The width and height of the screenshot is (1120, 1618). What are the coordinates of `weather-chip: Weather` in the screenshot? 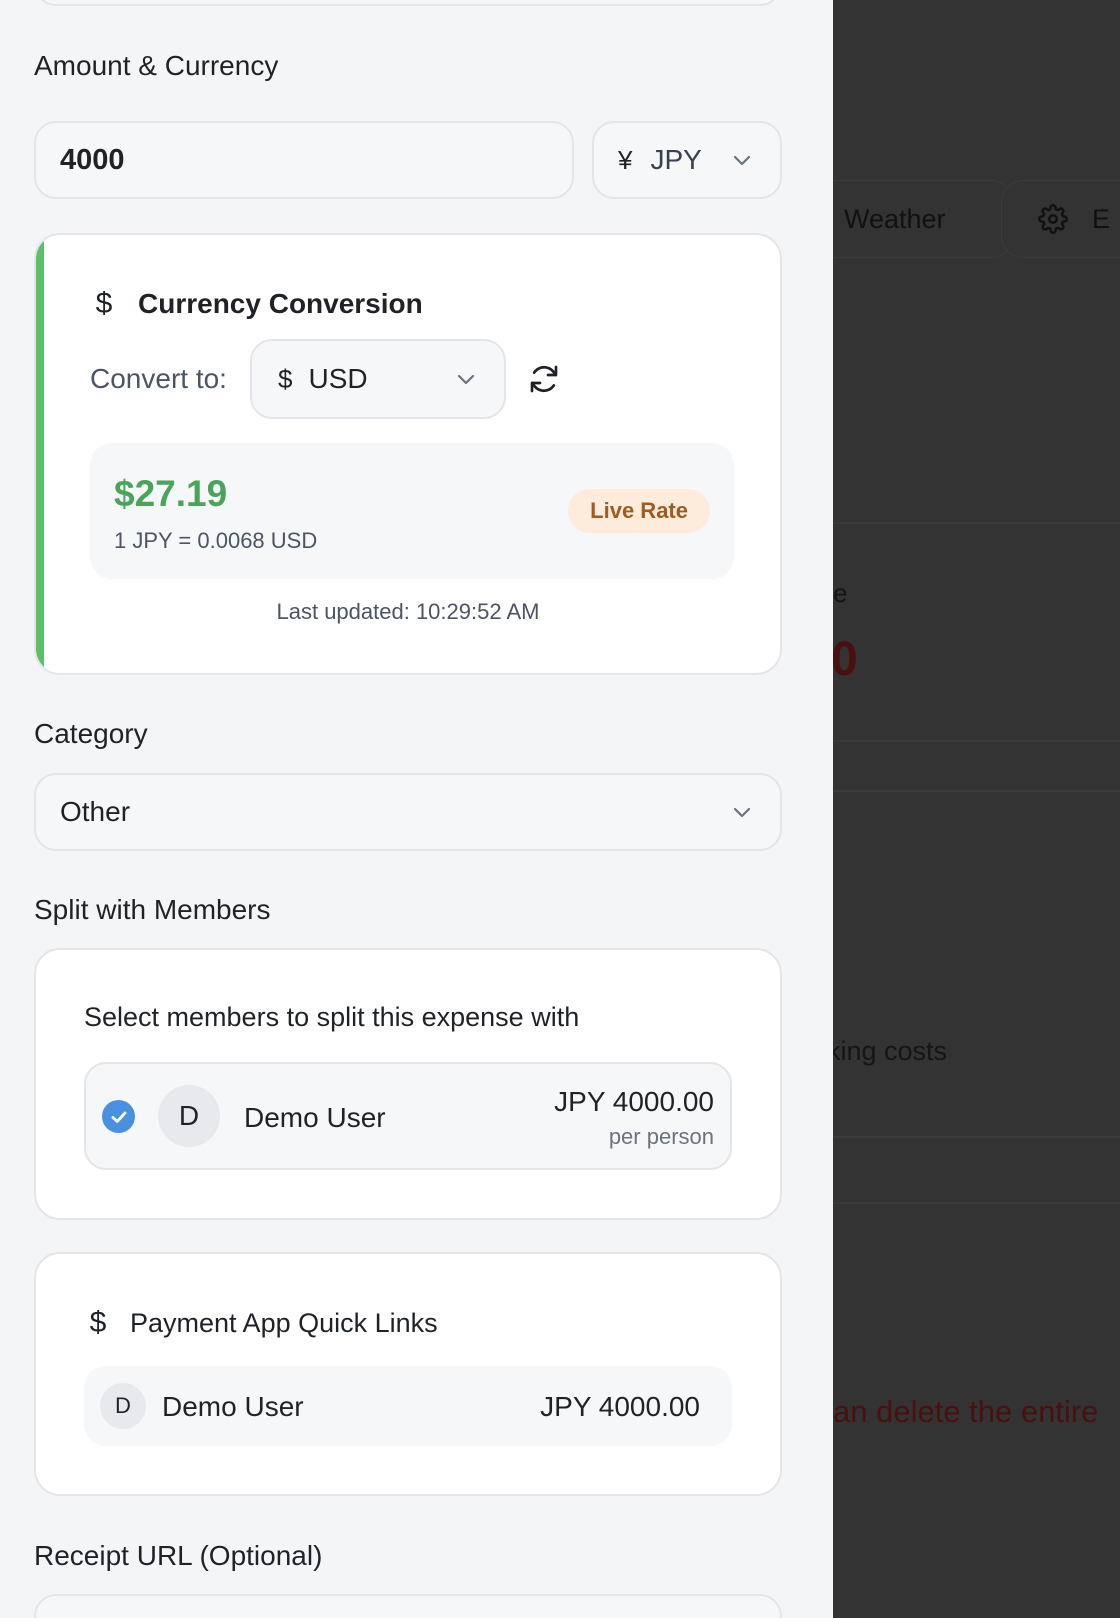 It's located at (923, 219).